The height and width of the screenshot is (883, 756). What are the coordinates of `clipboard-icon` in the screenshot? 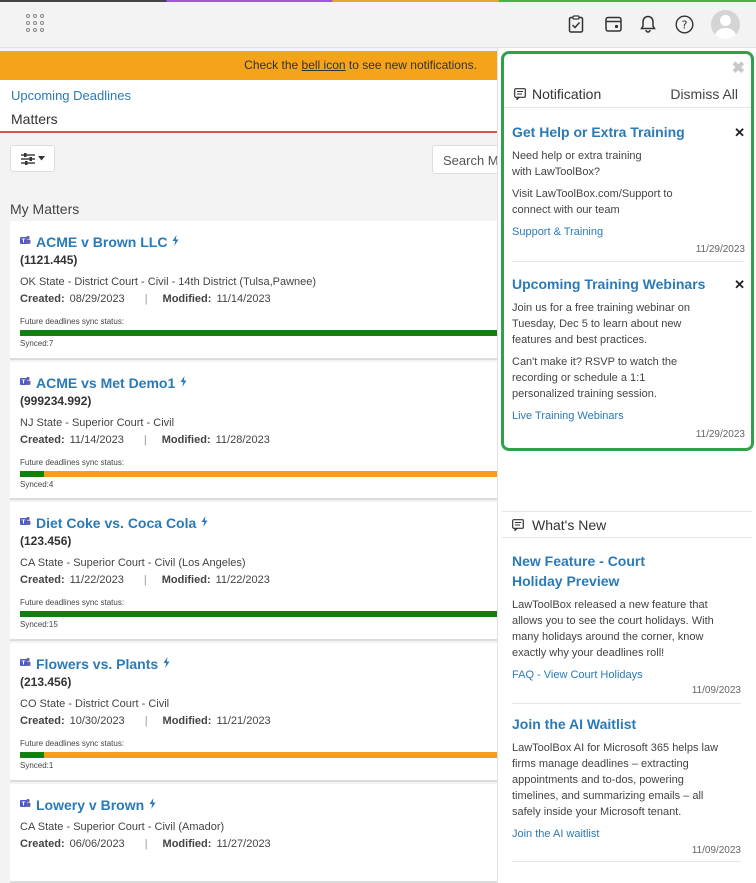 It's located at (576, 24).